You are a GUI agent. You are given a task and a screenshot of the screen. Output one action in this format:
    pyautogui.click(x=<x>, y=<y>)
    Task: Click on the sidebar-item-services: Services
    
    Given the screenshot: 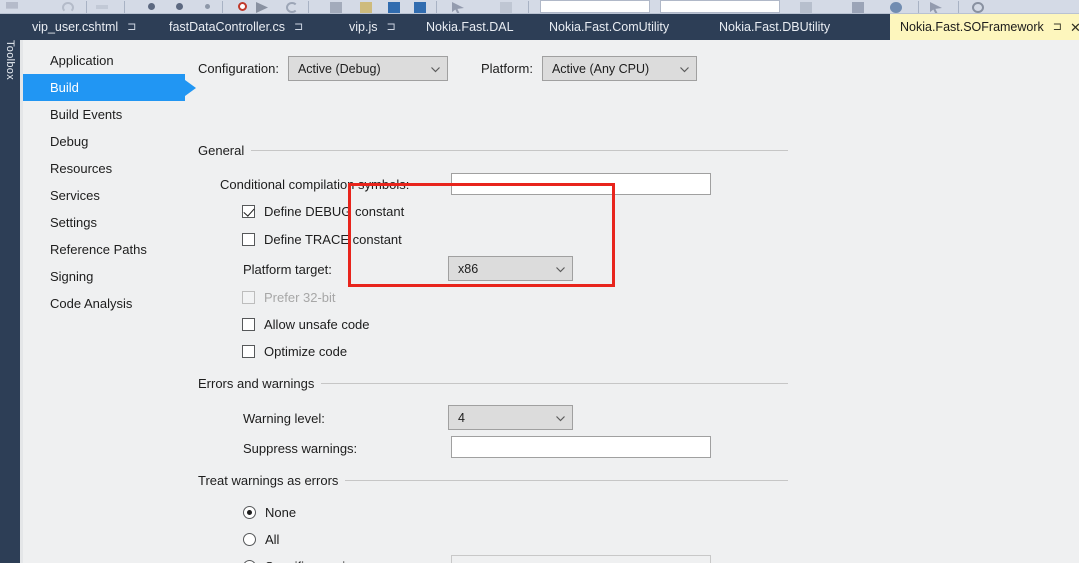 What is the action you would take?
    pyautogui.click(x=105, y=195)
    